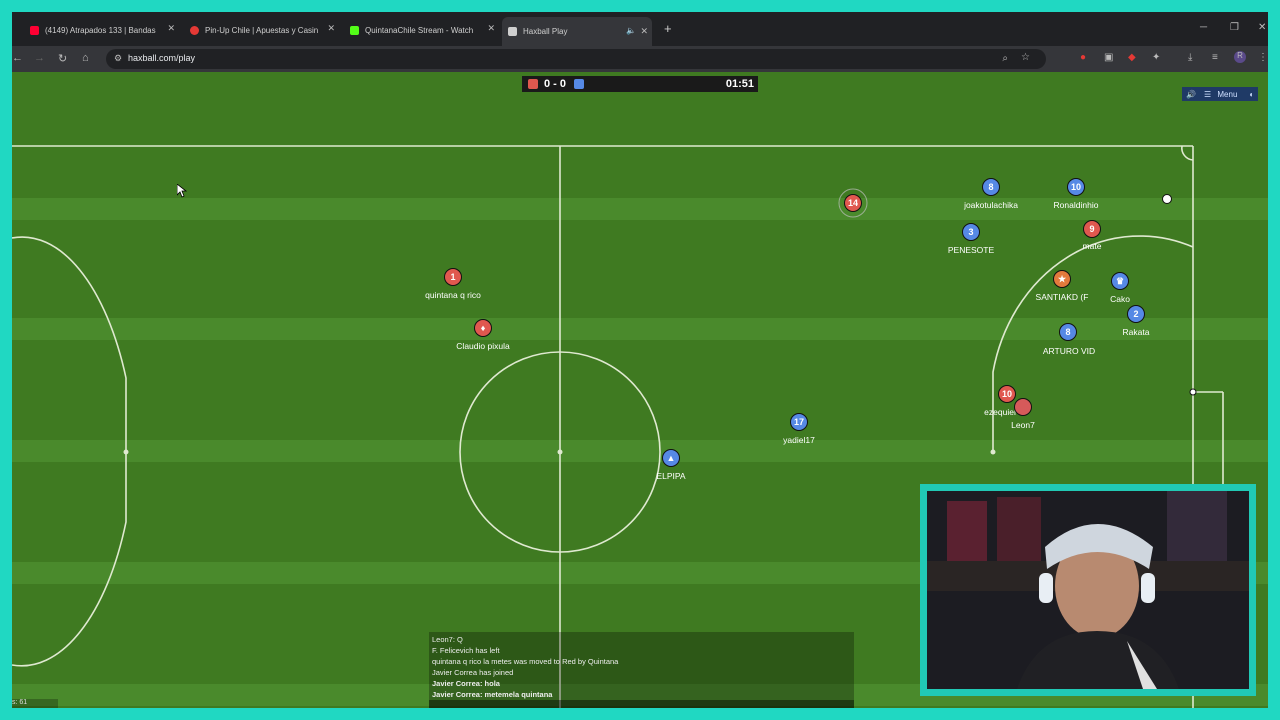 This screenshot has width=1280, height=720. What do you see at coordinates (533, 84) in the screenshot?
I see `red-team-icon` at bounding box center [533, 84].